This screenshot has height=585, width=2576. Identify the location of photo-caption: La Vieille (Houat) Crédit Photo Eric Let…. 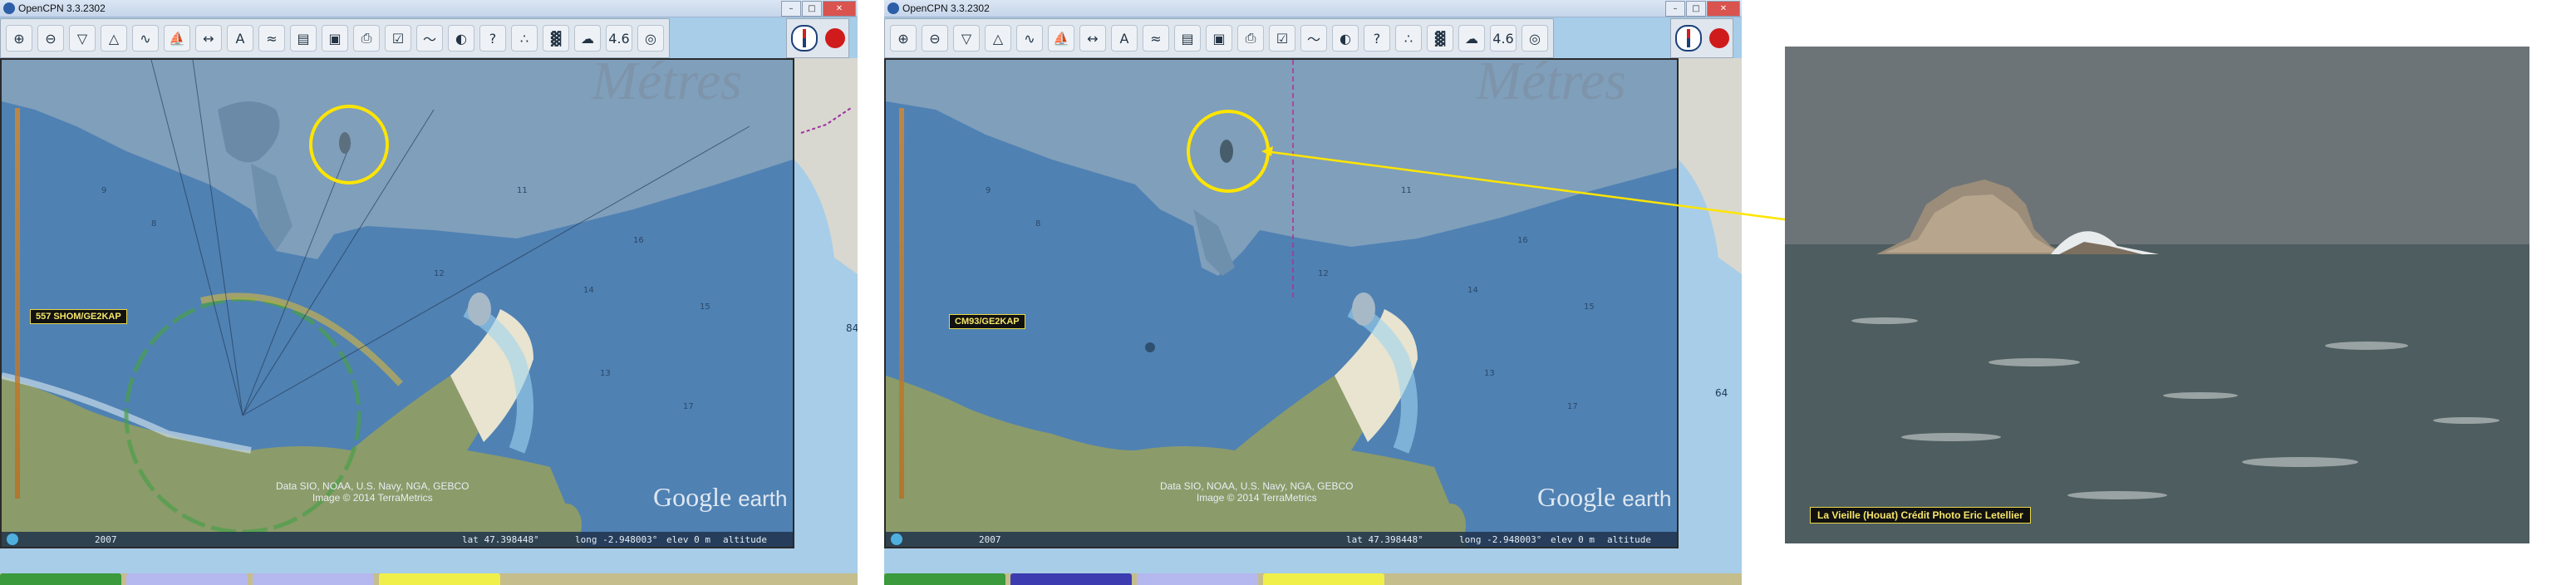
(1920, 515).